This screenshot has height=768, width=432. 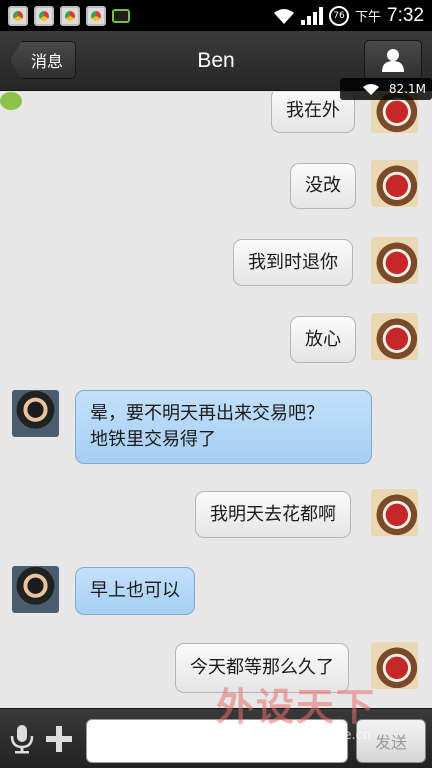 I want to click on message-text: 我明天去花都啊, so click(x=273, y=514).